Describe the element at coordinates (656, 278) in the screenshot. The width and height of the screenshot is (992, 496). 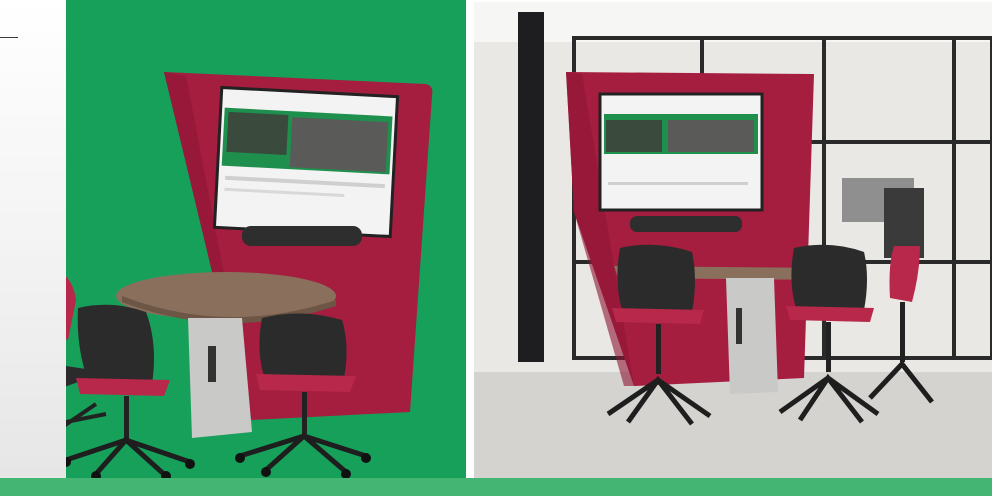
I see `chair-left` at that location.